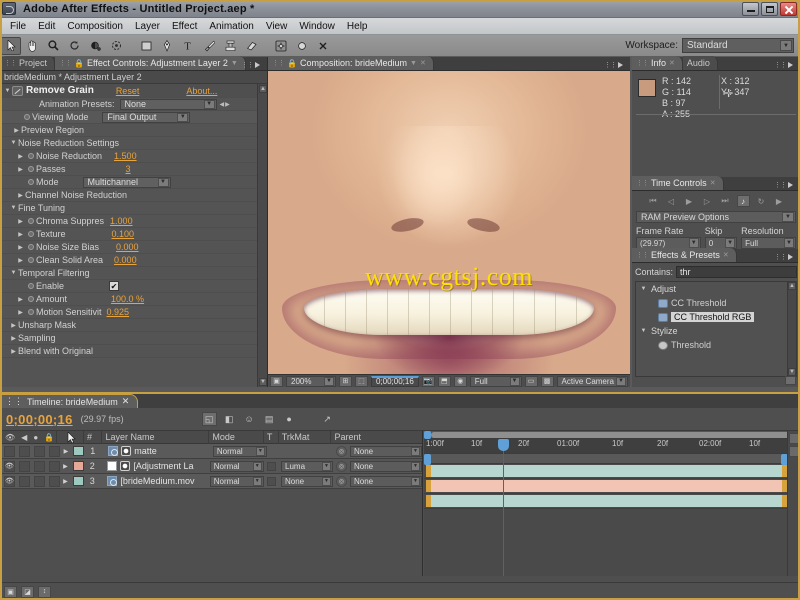 The image size is (800, 600). Describe the element at coordinates (79, 63) in the screenshot. I see `lock-icon: 🔒` at that location.